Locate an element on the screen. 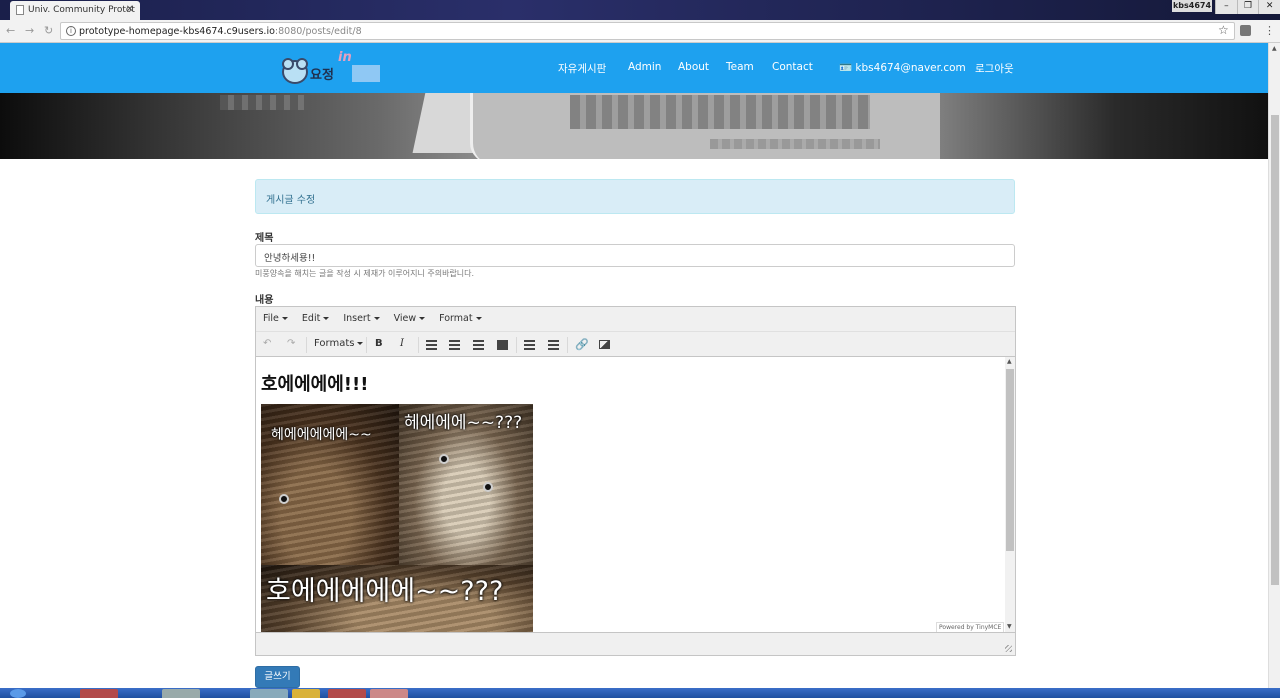 The height and width of the screenshot is (698, 1280). nav-link-team: Team is located at coordinates (740, 67).